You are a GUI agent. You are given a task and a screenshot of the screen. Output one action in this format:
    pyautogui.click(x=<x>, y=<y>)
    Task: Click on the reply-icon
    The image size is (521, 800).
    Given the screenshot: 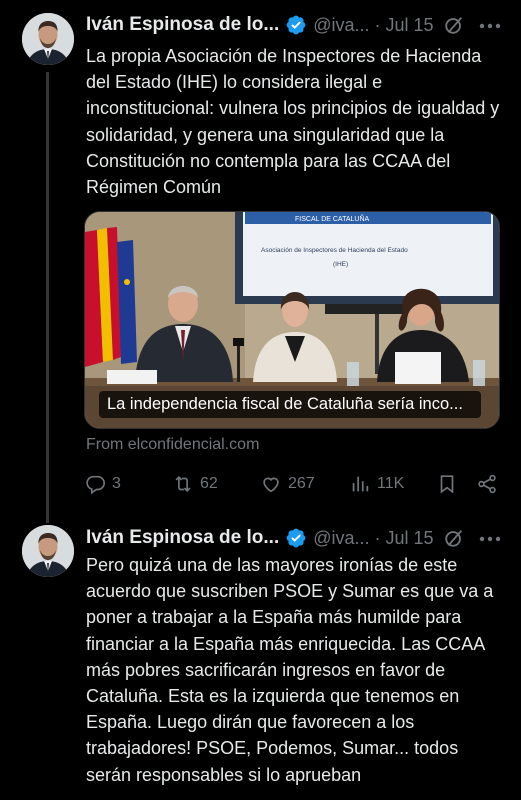 What is the action you would take?
    pyautogui.click(x=95, y=485)
    